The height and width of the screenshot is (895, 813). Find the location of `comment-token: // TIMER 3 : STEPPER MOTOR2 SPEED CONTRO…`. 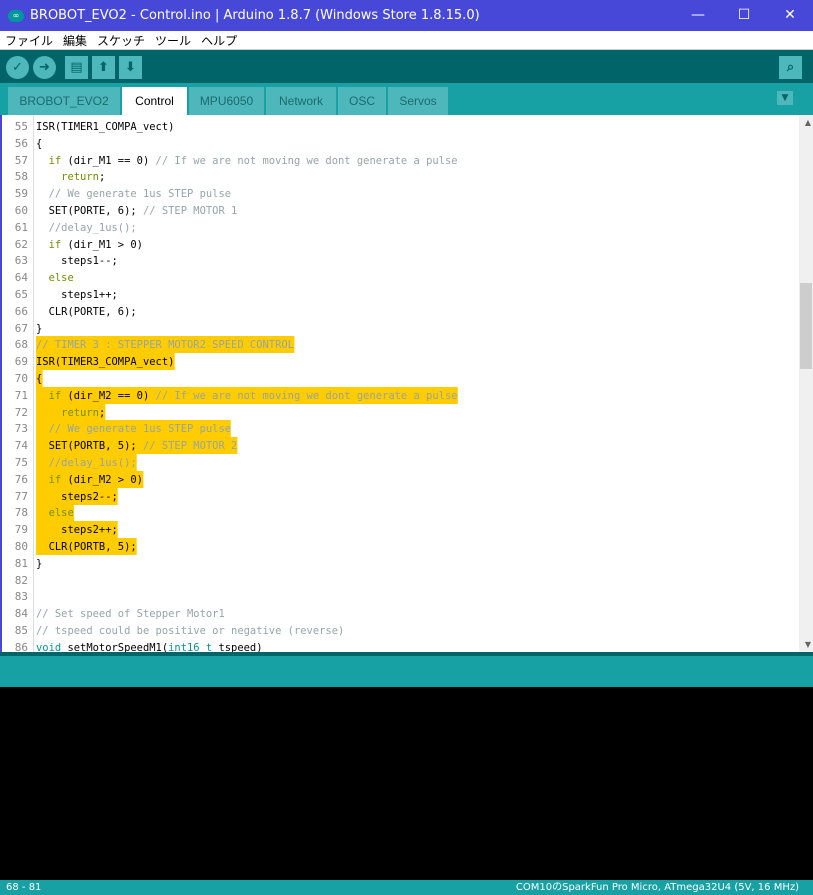

comment-token: // TIMER 3 : STEPPER MOTOR2 SPEED CONTRO… is located at coordinates (165, 345).